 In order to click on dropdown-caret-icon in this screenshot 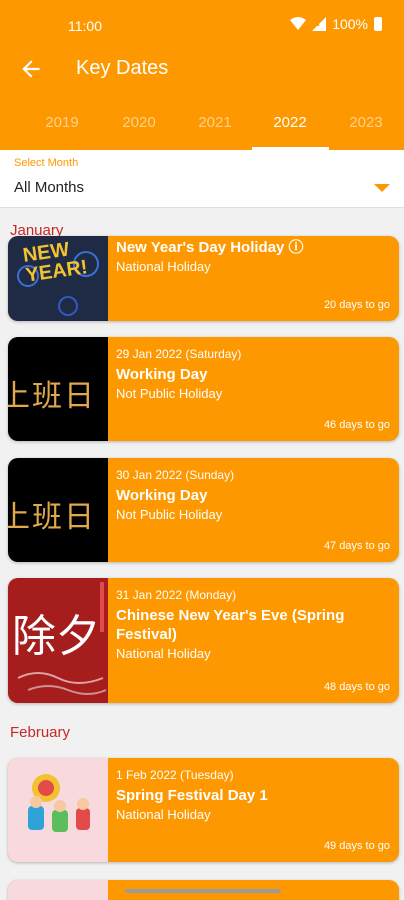, I will do `click(382, 188)`.